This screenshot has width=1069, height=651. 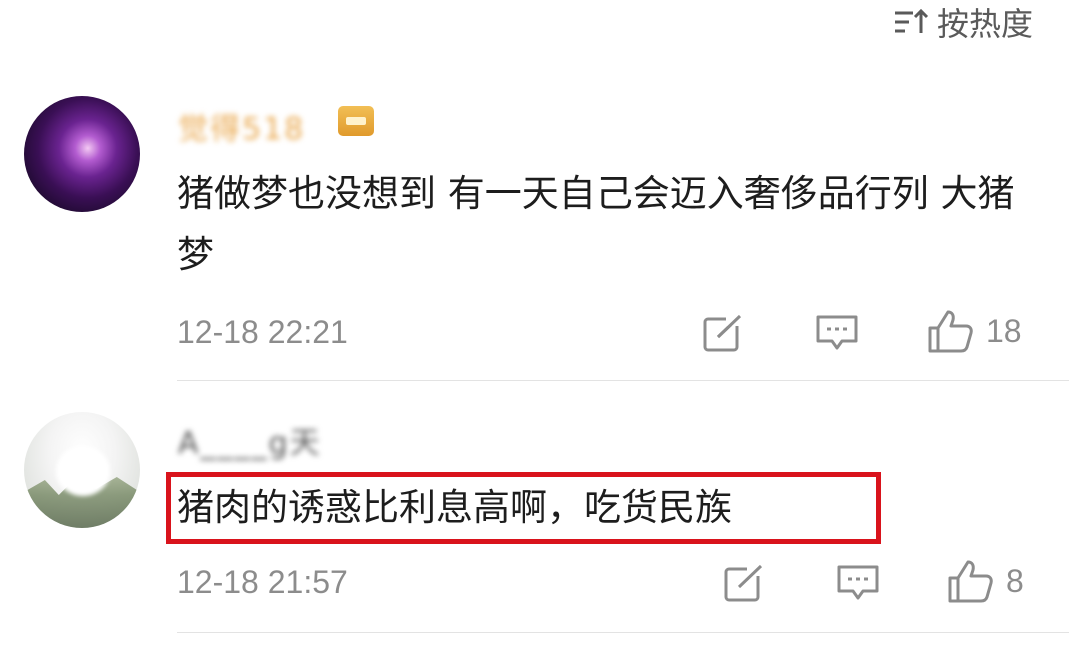 I want to click on thumbs-up-icon, so click(x=970, y=581).